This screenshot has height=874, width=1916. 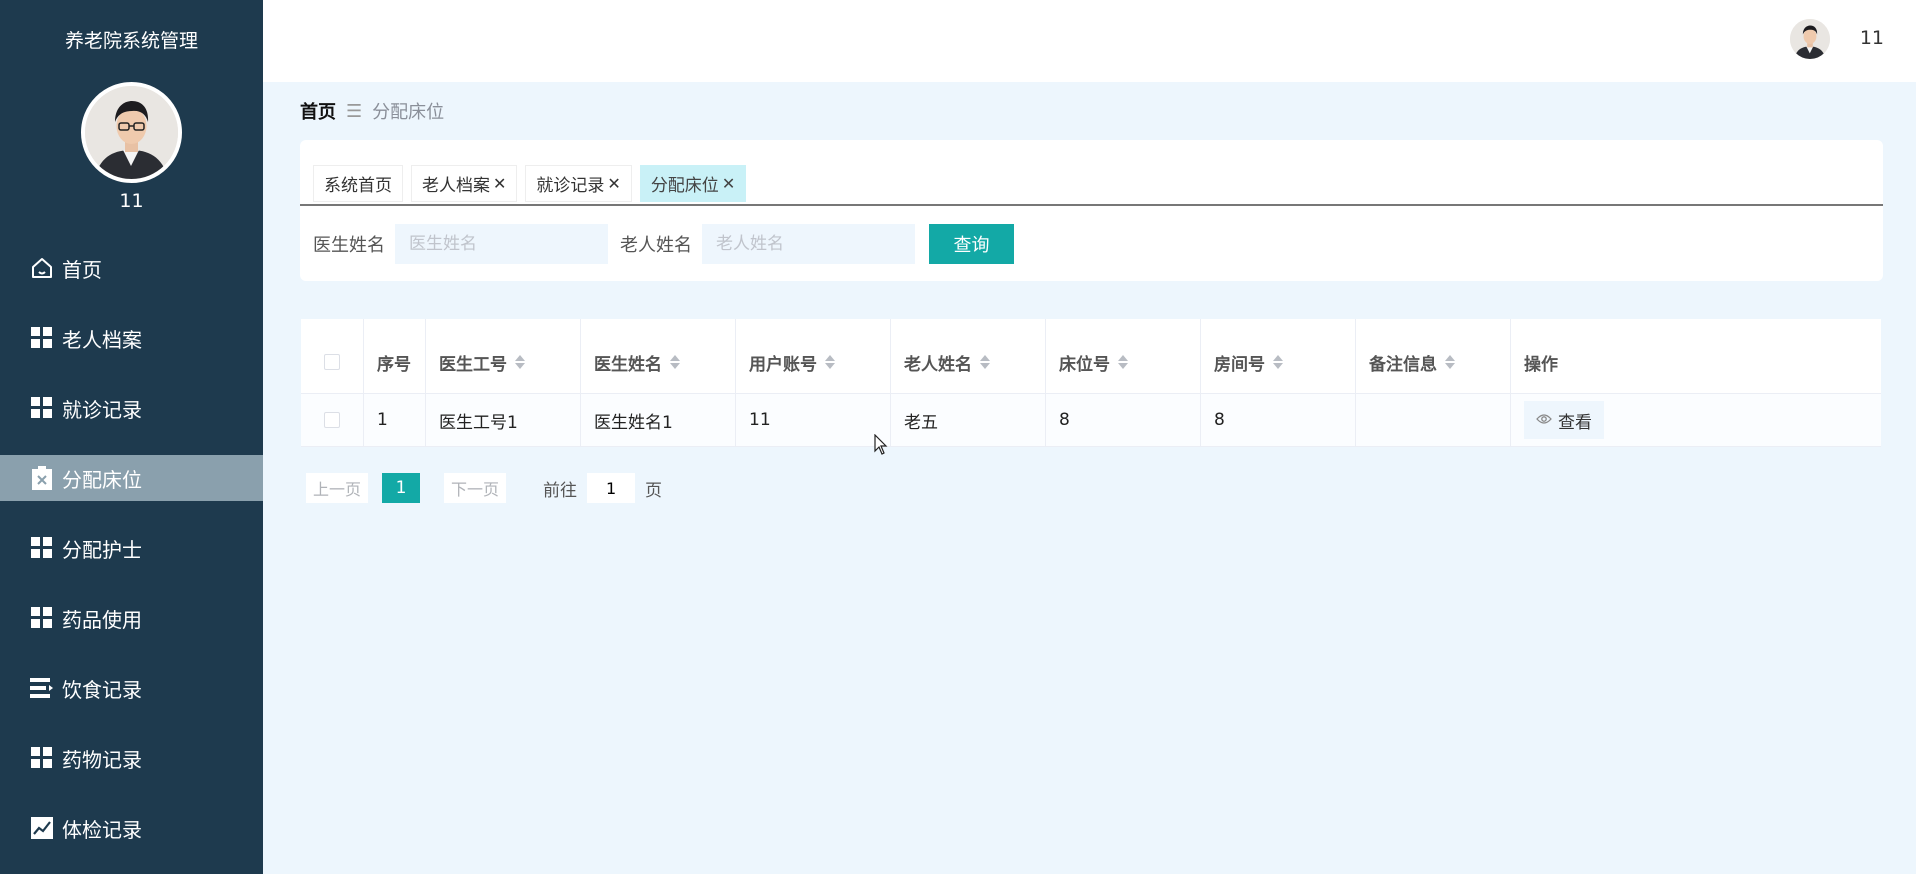 What do you see at coordinates (813, 420) in the screenshot?
I see `table-cell: 11` at bounding box center [813, 420].